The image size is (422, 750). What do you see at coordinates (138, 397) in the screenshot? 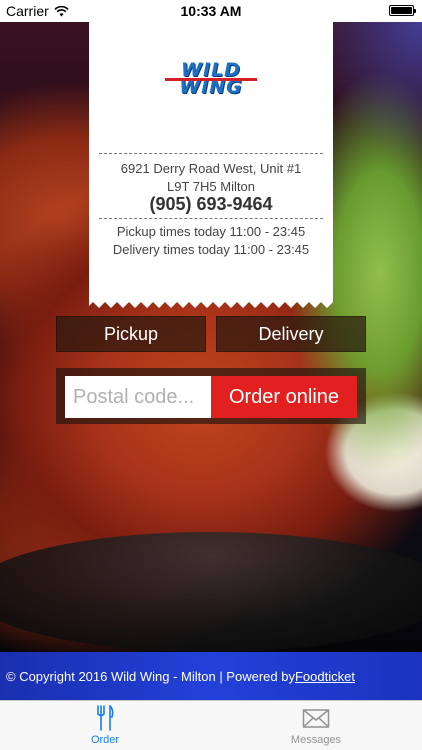
I see `postal-code-input` at bounding box center [138, 397].